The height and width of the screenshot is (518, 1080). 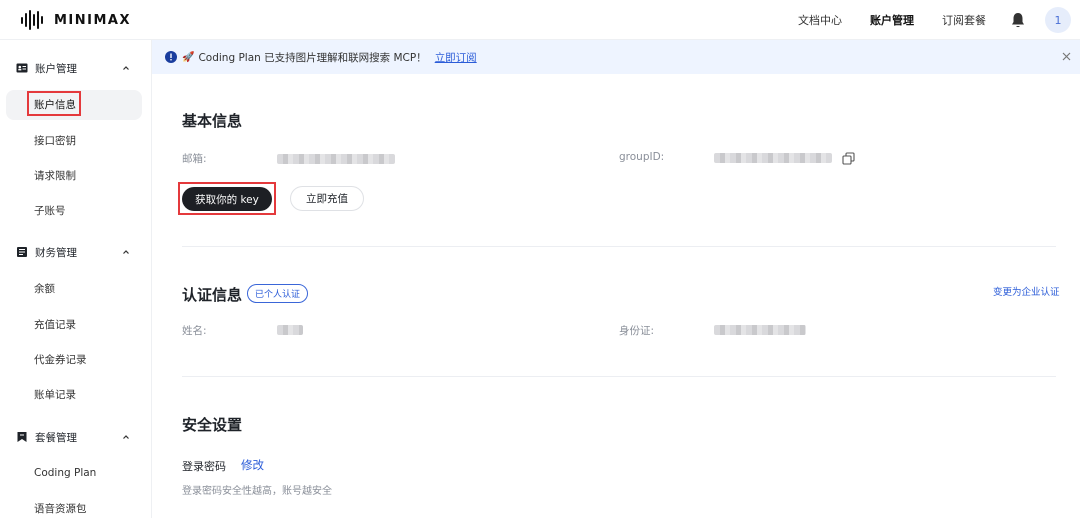 I want to click on sidebar-group-plans: 套餐管理, so click(x=76, y=437).